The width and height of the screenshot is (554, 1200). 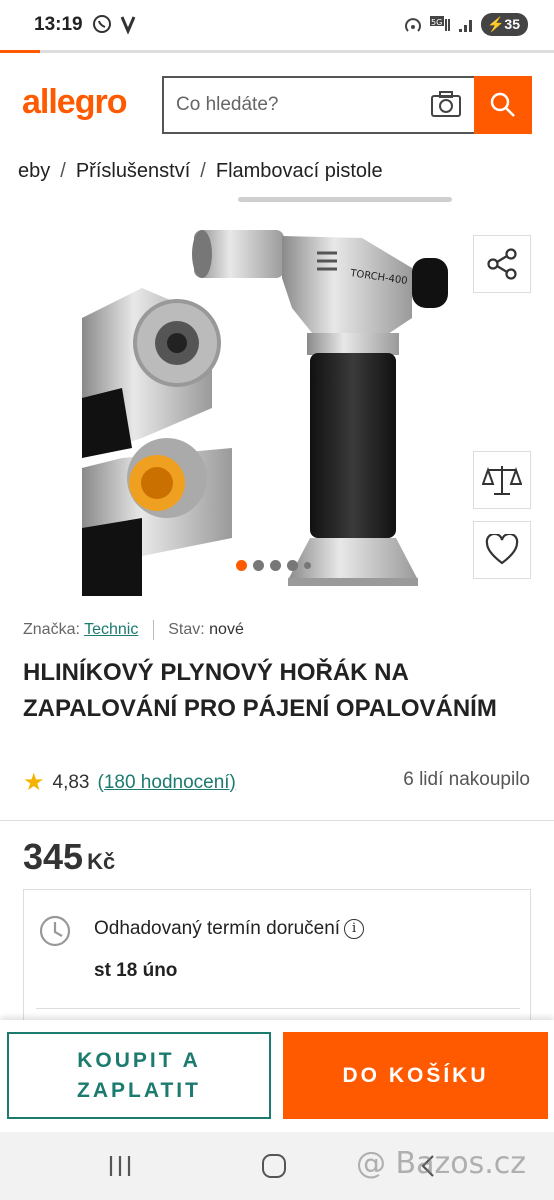 What do you see at coordinates (354, 928) in the screenshot?
I see `info-icon: i` at bounding box center [354, 928].